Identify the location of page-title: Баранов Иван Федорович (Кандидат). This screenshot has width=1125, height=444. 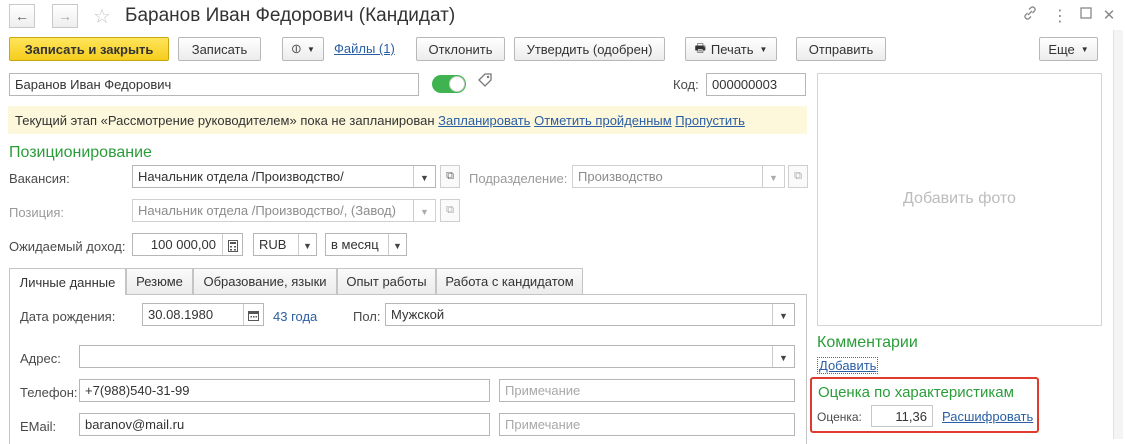
(290, 15).